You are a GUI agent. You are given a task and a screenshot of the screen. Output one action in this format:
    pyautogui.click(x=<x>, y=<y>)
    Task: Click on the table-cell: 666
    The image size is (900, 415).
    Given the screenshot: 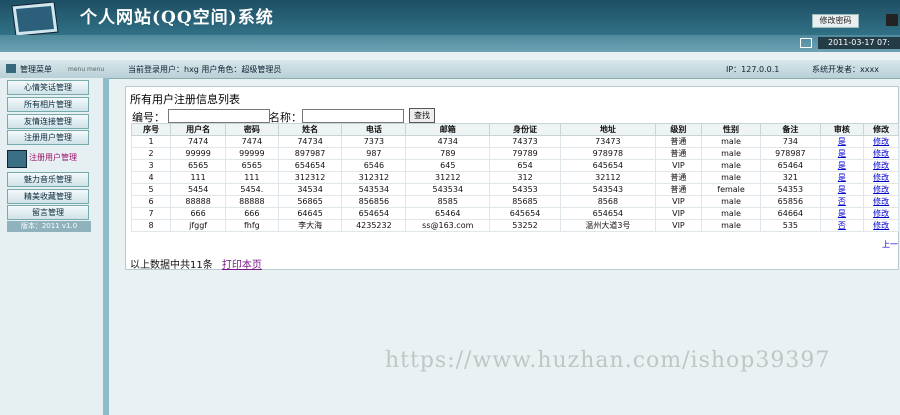 What is the action you would take?
    pyautogui.click(x=252, y=213)
    